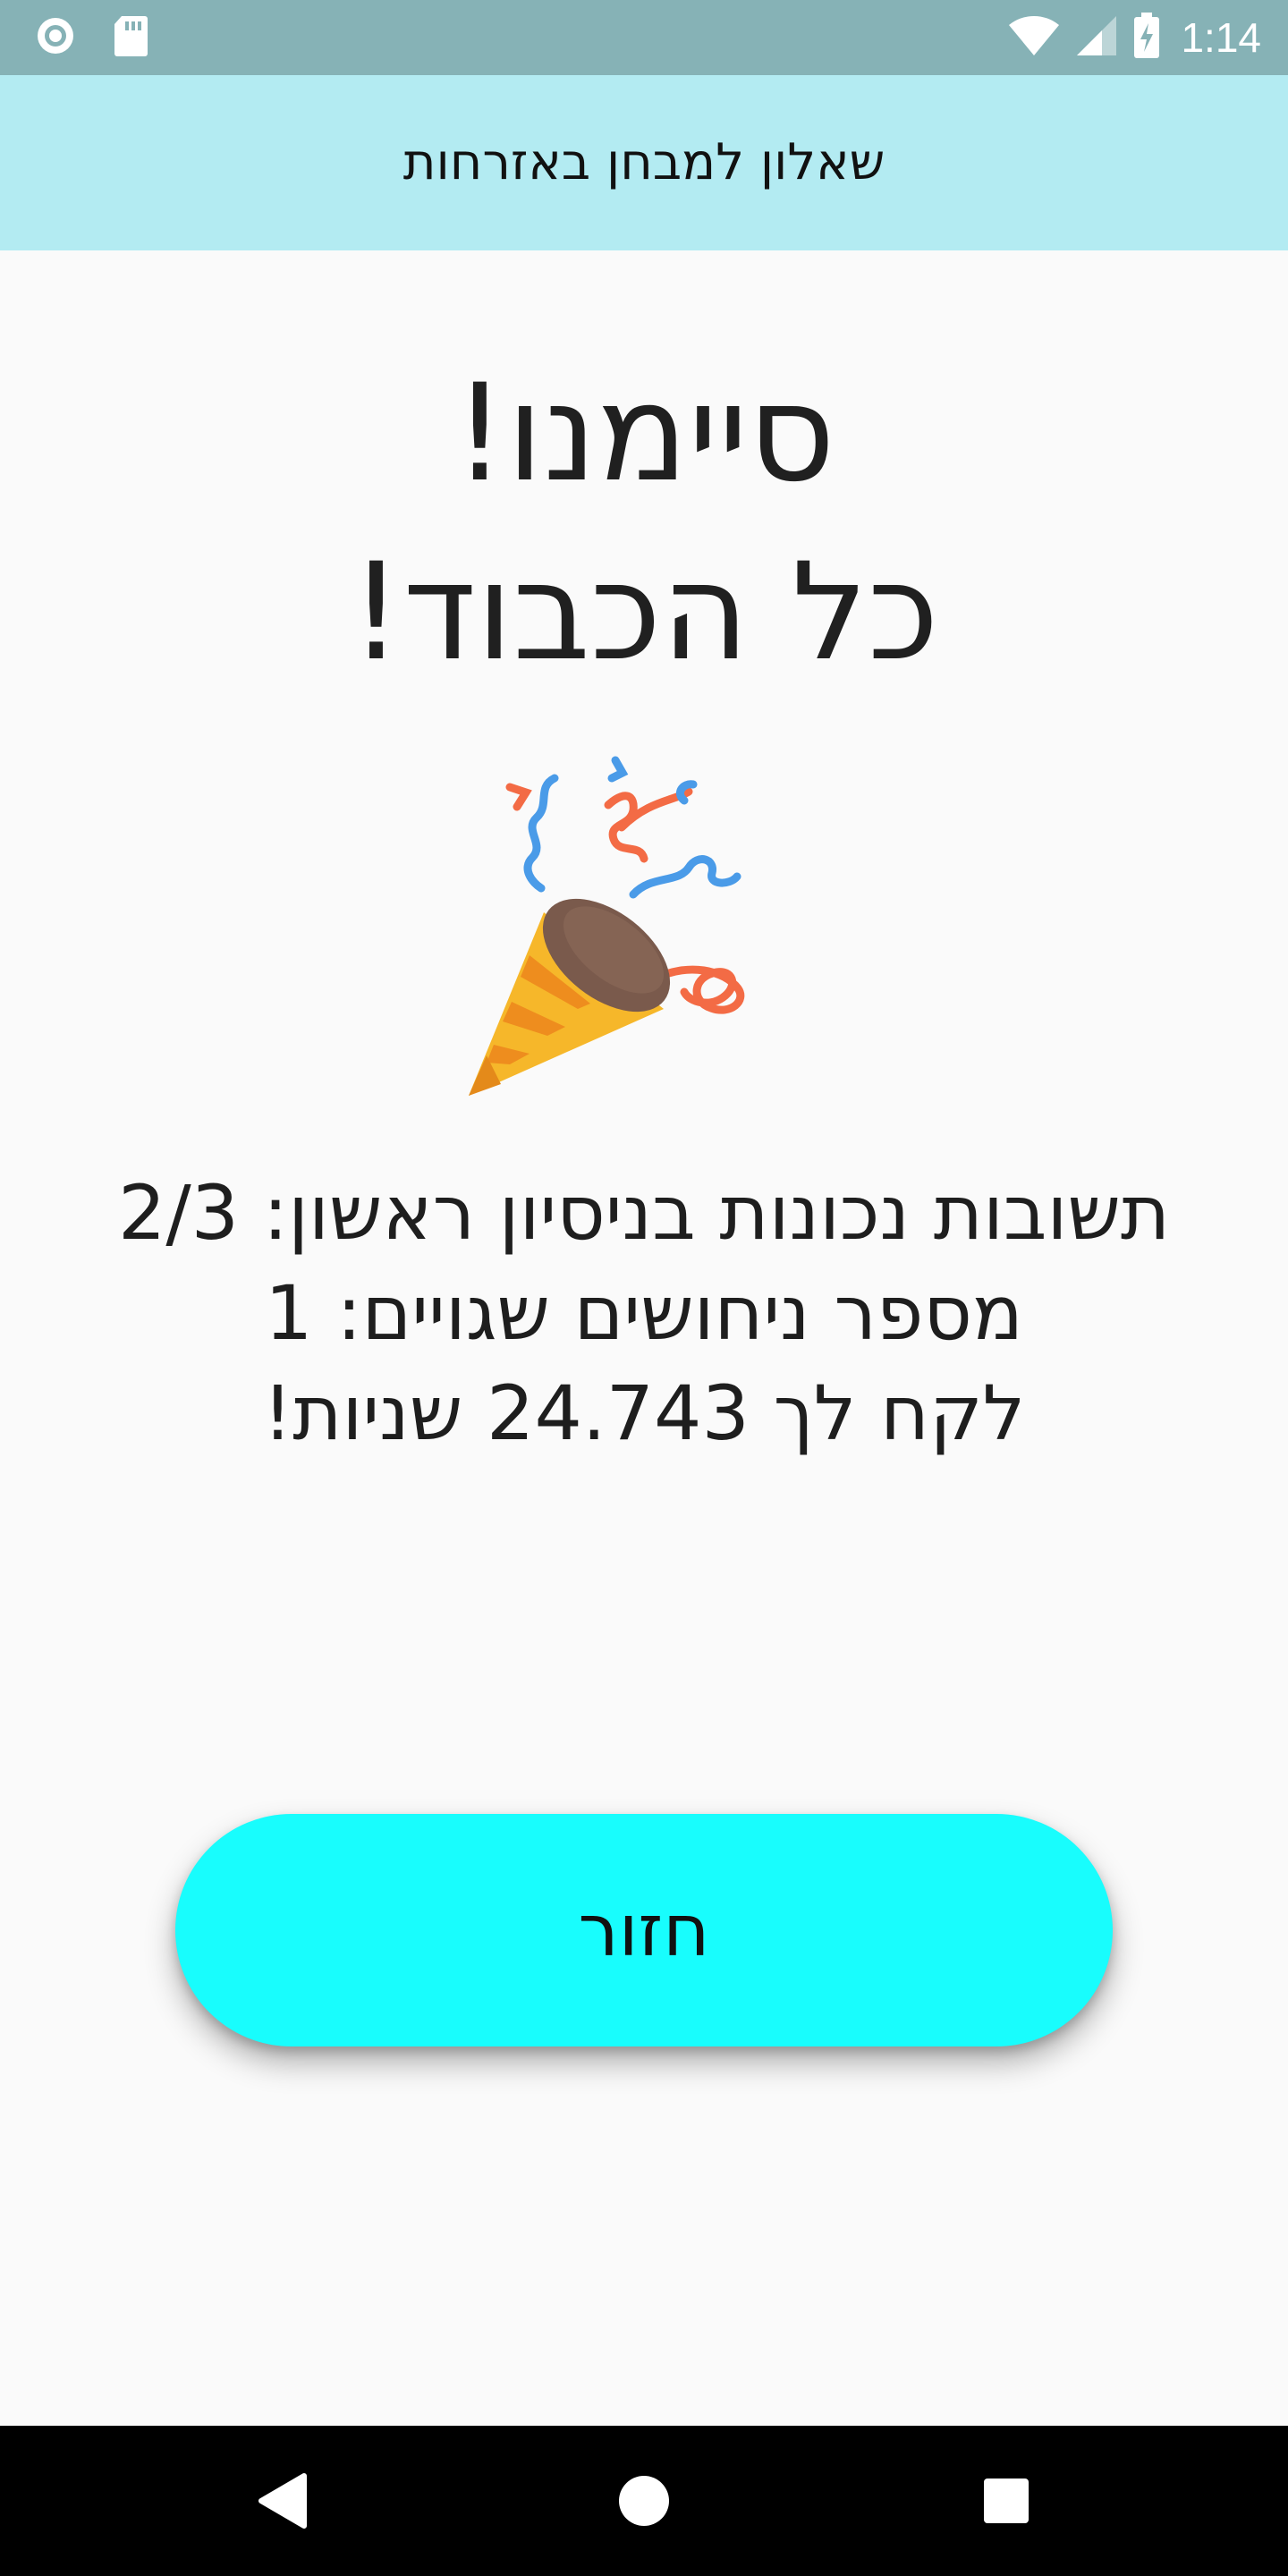 This screenshot has height=2576, width=1288. What do you see at coordinates (1006, 2501) in the screenshot?
I see `recents-square-icon` at bounding box center [1006, 2501].